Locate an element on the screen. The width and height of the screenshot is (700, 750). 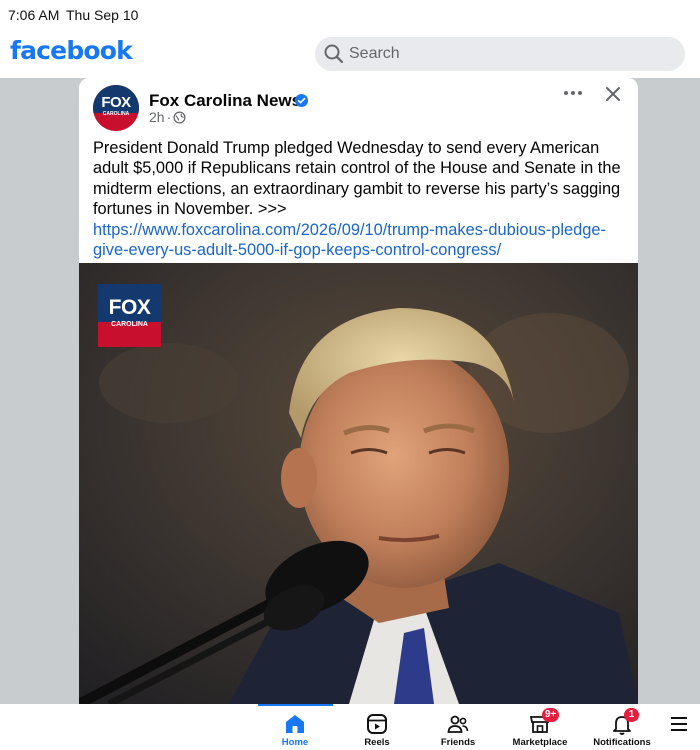
nav-notifications: 1 Notifications is located at coordinates (622, 727).